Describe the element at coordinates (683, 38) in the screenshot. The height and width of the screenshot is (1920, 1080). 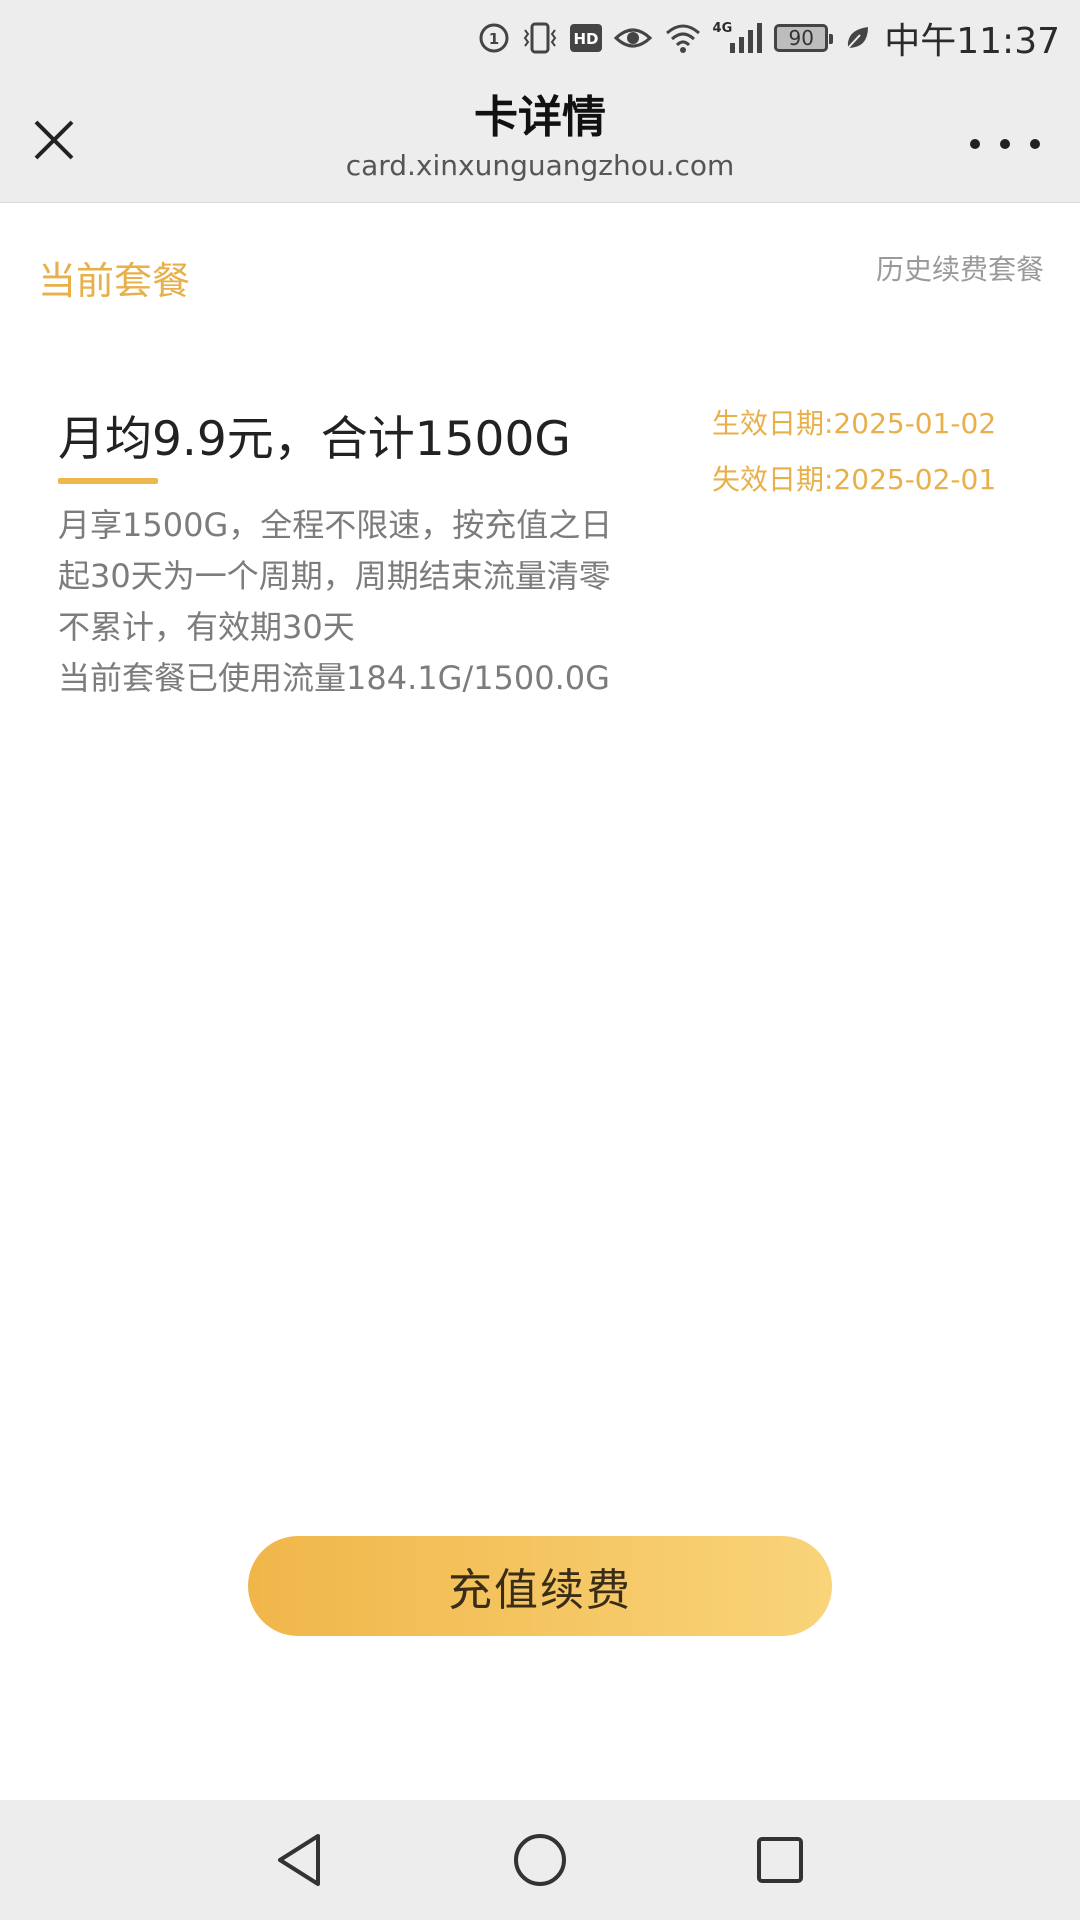
I see `wifi-icon` at that location.